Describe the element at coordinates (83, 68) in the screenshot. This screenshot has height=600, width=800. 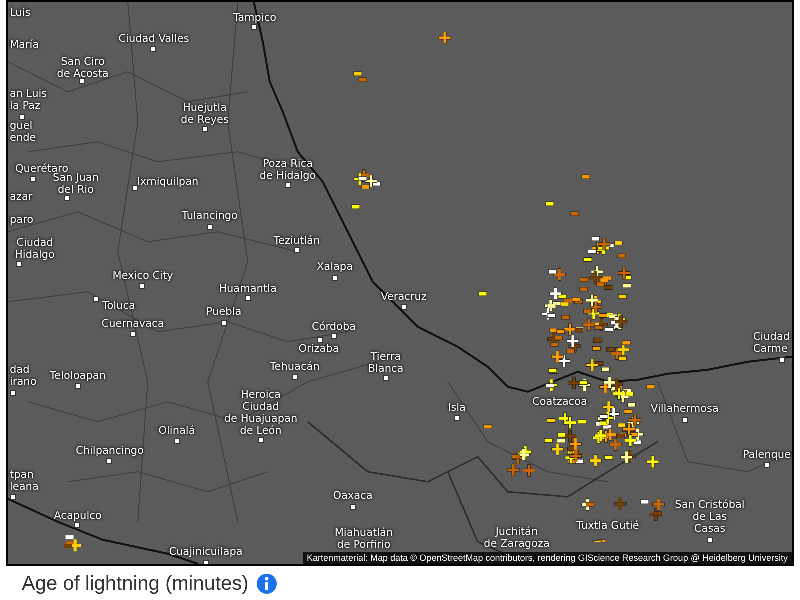
I see `city-label: San Ciro de Acosta` at that location.